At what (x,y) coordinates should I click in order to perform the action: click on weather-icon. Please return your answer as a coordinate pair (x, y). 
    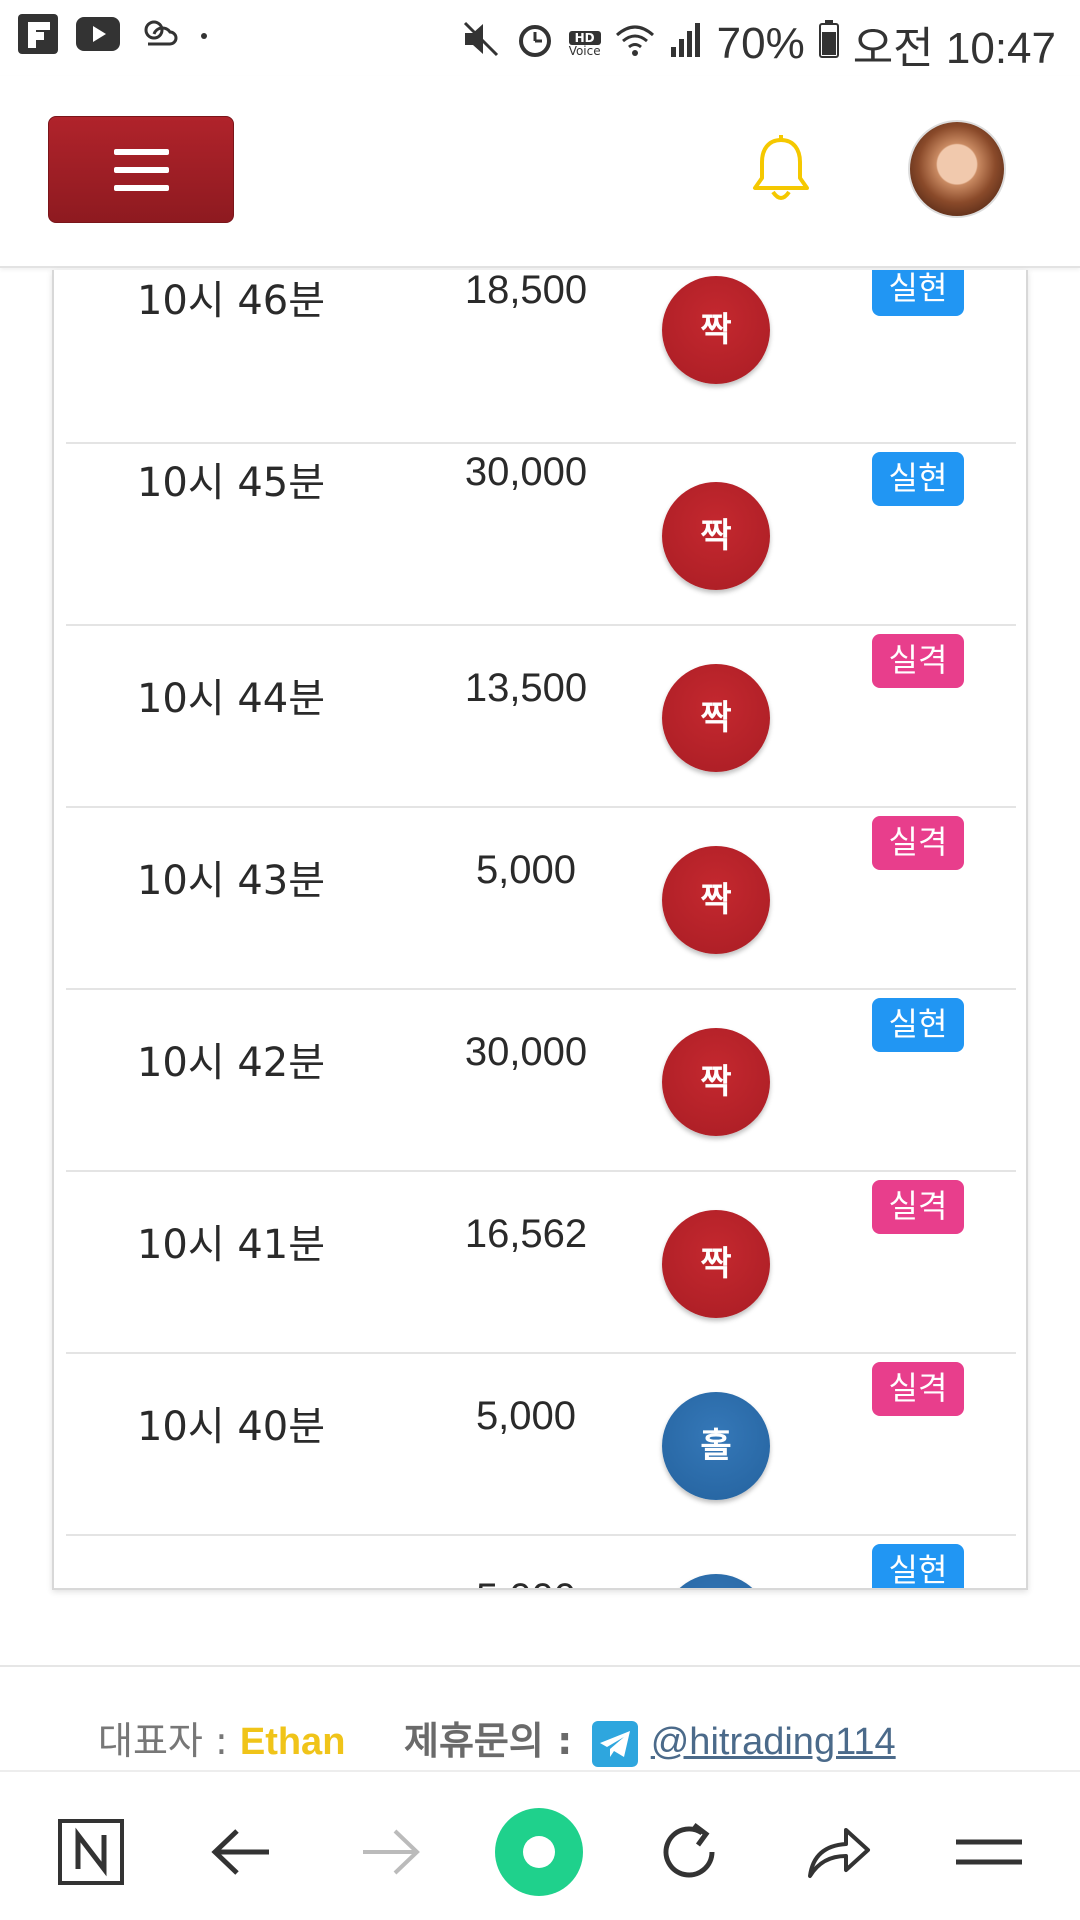
    Looking at the image, I should click on (159, 36).